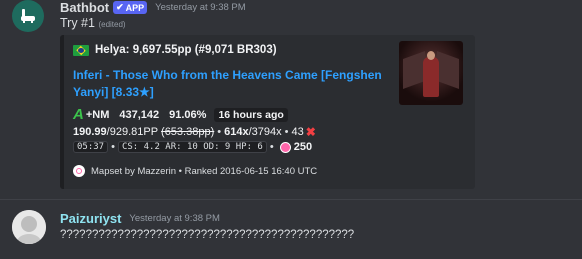  I want to click on user-avatar, so click(29, 227).